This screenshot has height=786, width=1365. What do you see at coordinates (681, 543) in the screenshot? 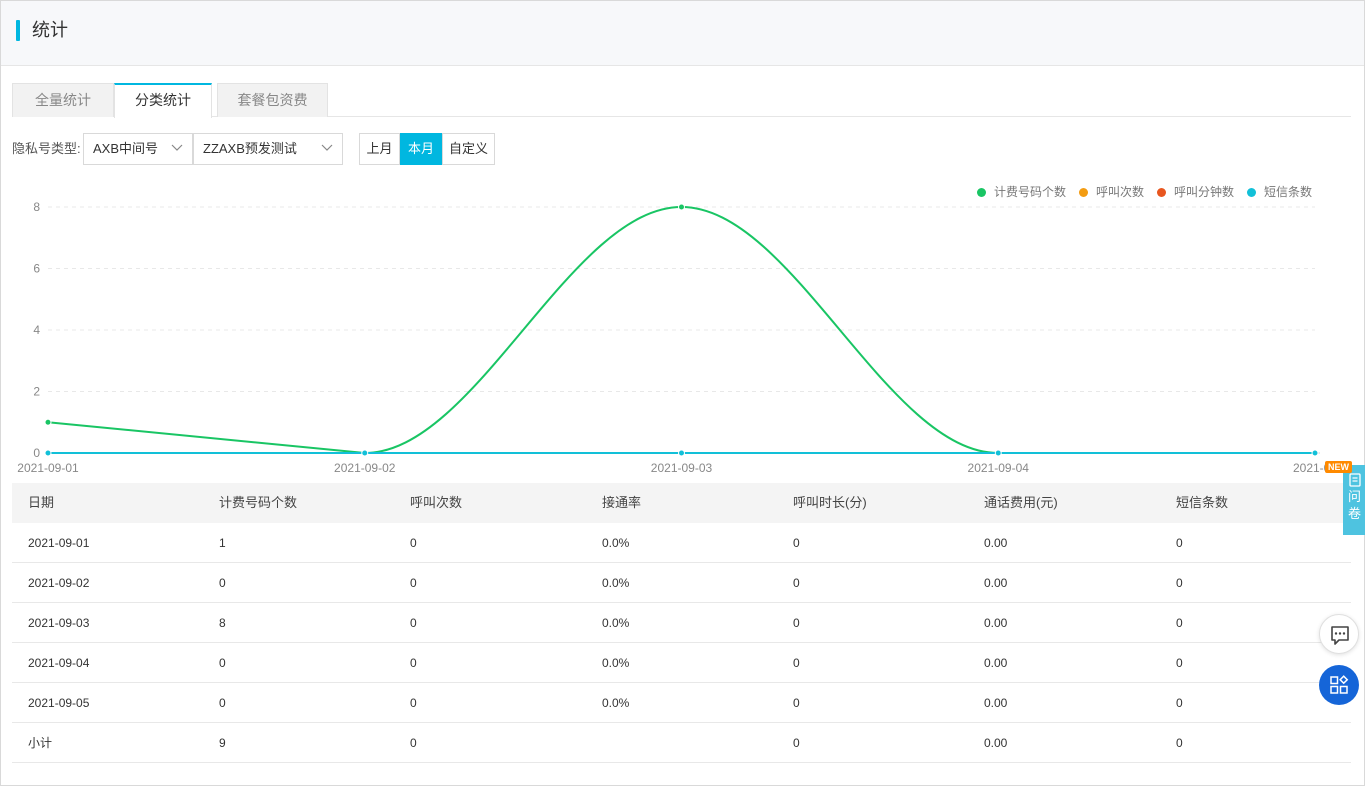
I see `table-row: 2021-09-01 1 0 0.0% 0 0.00 0` at bounding box center [681, 543].